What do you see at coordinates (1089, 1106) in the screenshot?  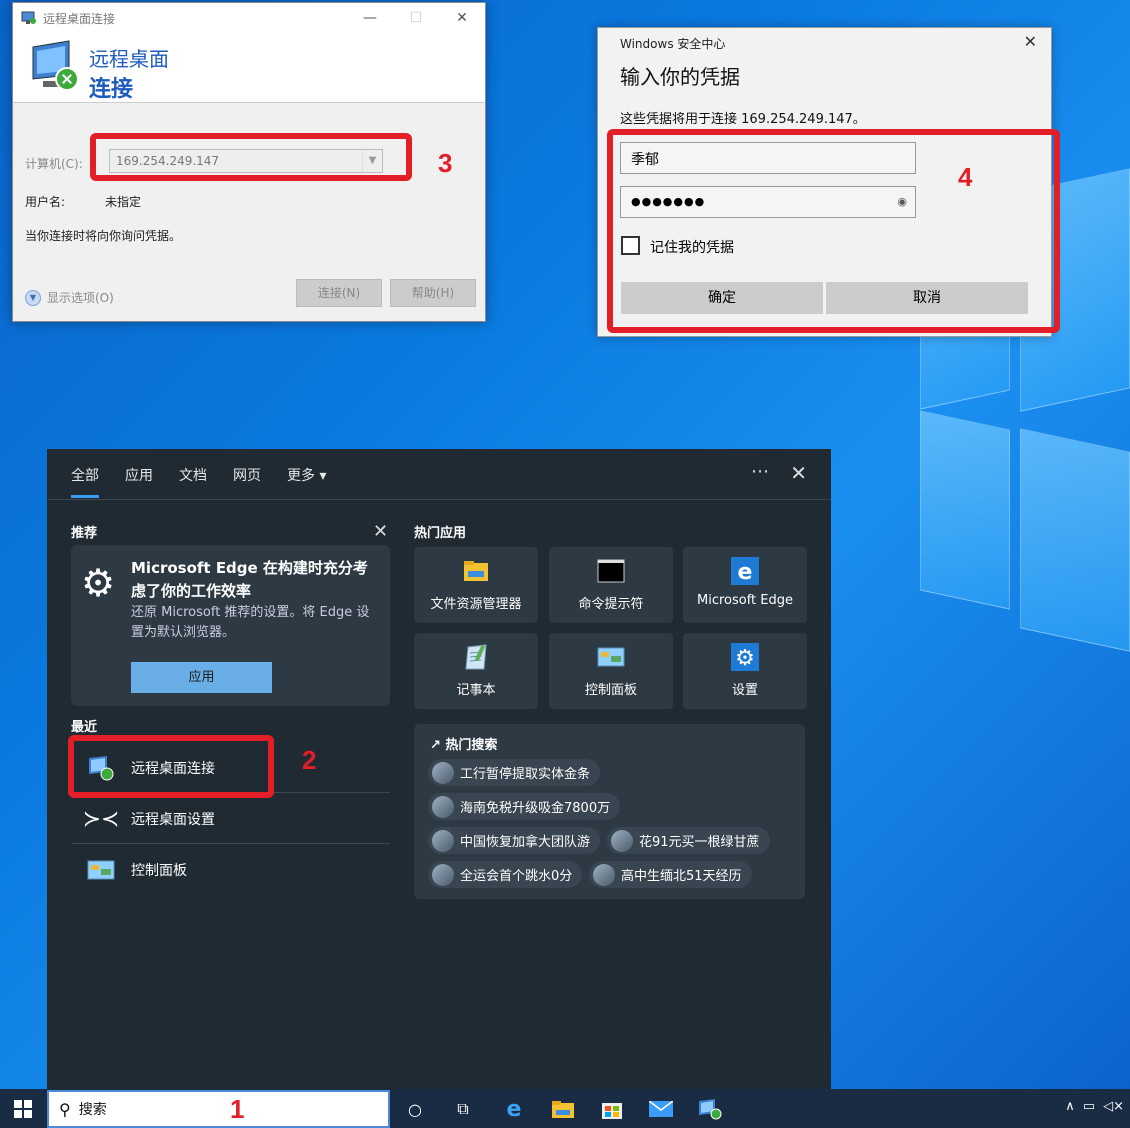 I see `network-icon: ▭` at bounding box center [1089, 1106].